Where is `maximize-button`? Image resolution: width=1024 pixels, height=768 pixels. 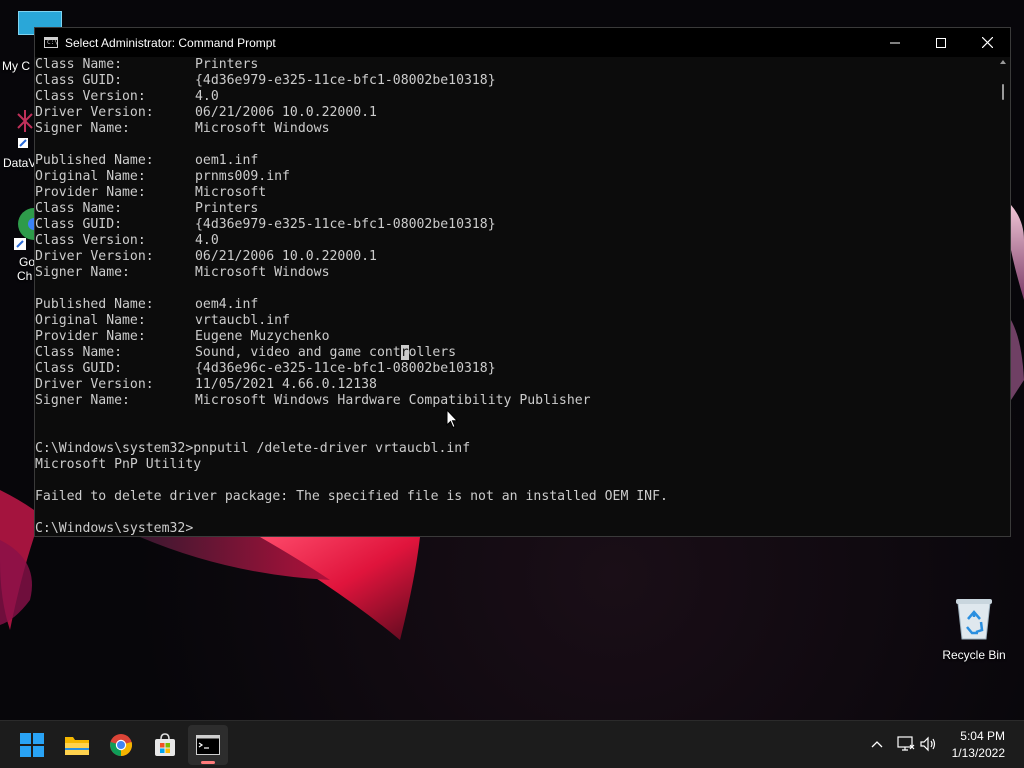
maximize-button is located at coordinates (941, 42).